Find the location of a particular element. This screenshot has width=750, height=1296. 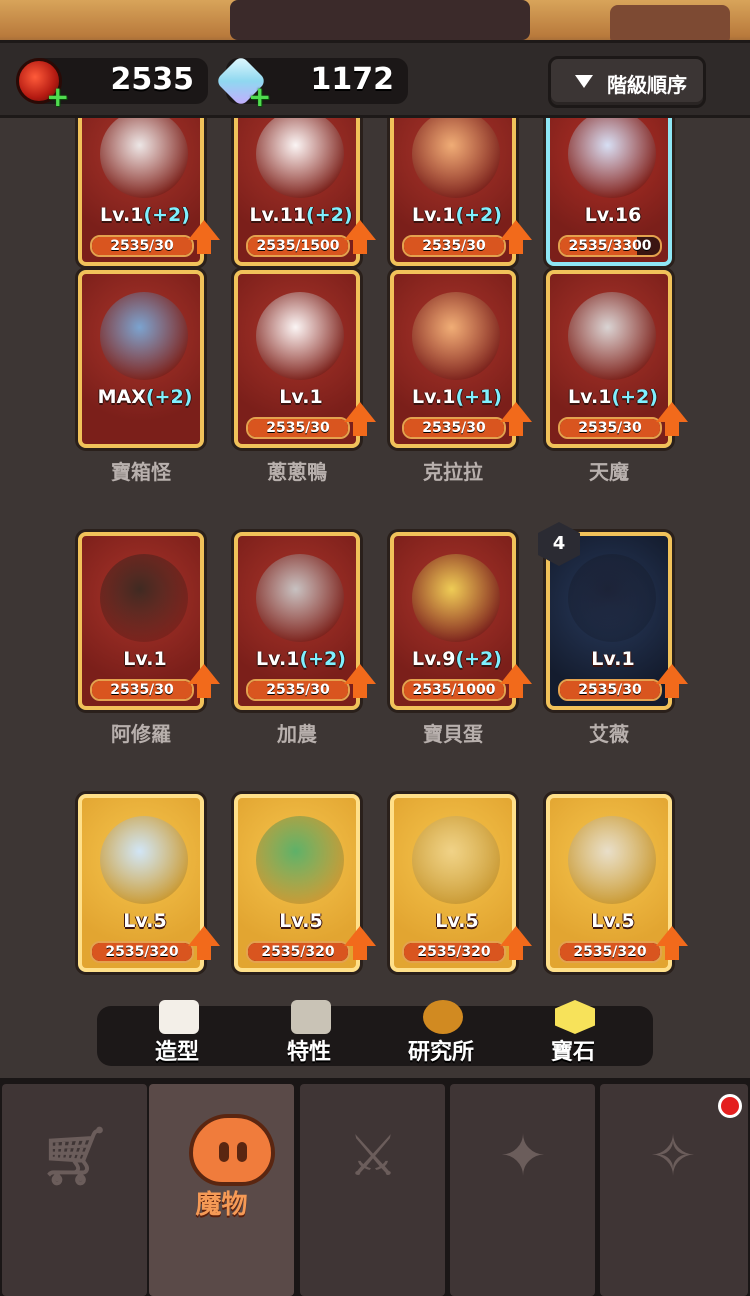

monster-level: Lv.1(+2) is located at coordinates (453, 215).